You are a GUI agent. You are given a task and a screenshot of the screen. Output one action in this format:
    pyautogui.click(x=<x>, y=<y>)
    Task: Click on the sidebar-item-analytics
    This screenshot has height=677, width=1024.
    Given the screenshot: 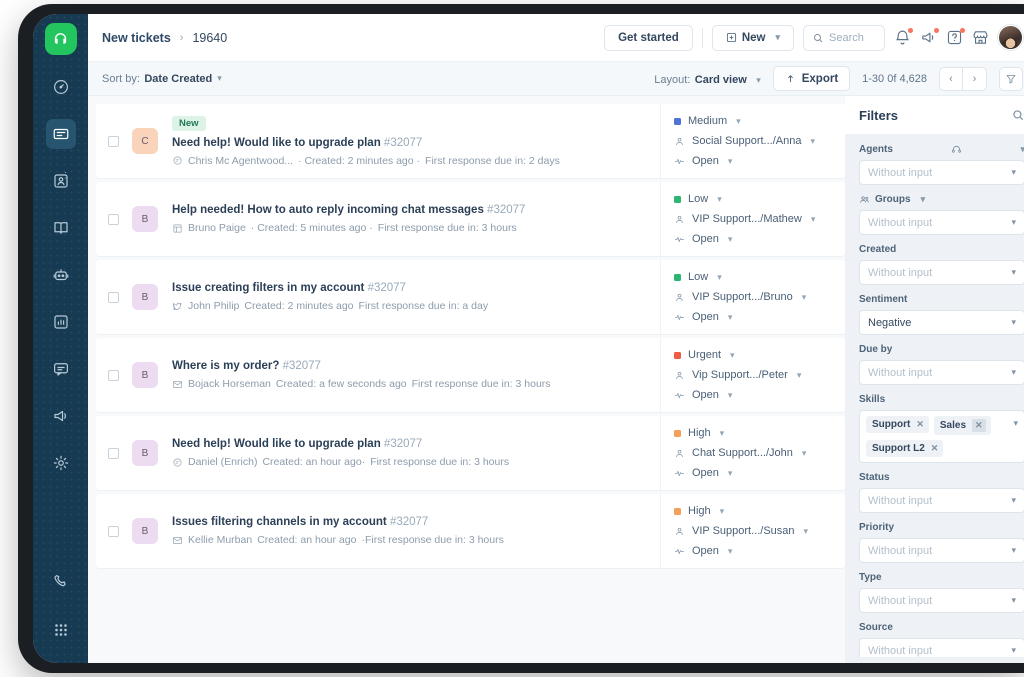 What is the action you would take?
    pyautogui.click(x=61, y=322)
    